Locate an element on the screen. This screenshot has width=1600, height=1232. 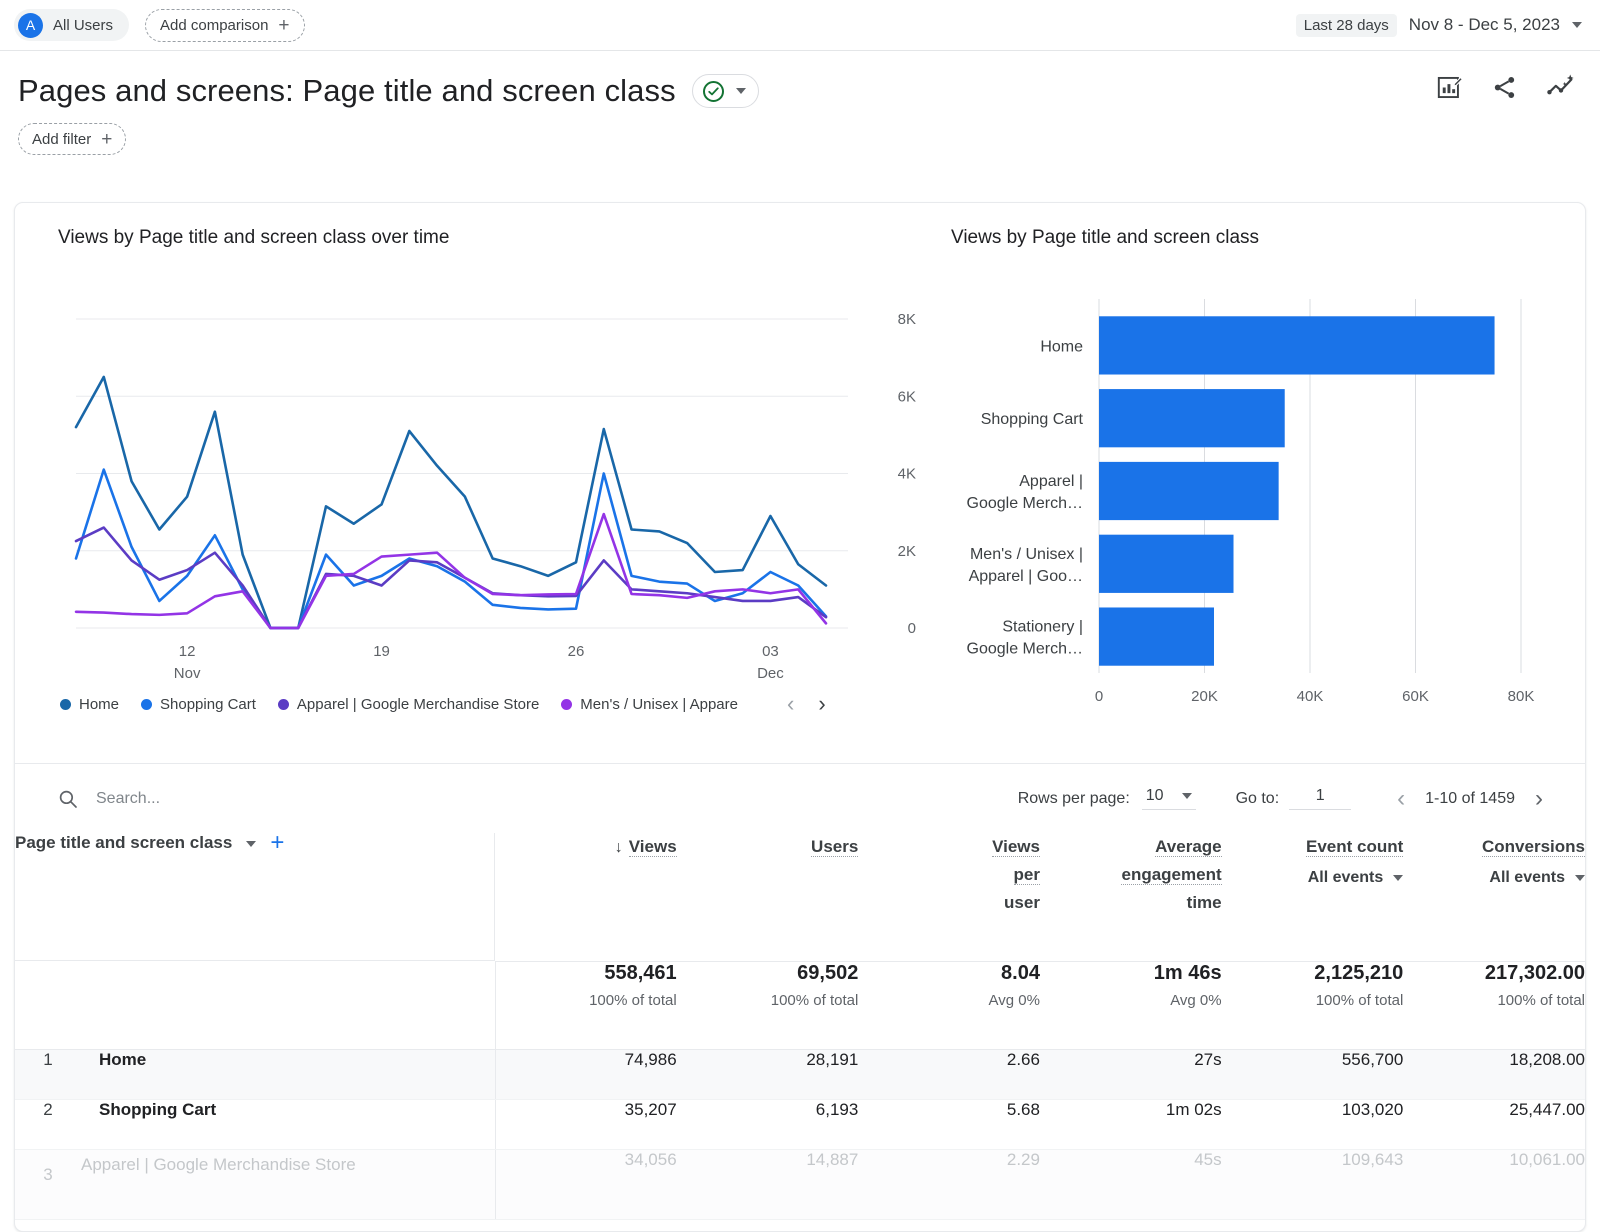
totals-value: 558,461 is located at coordinates (640, 972).